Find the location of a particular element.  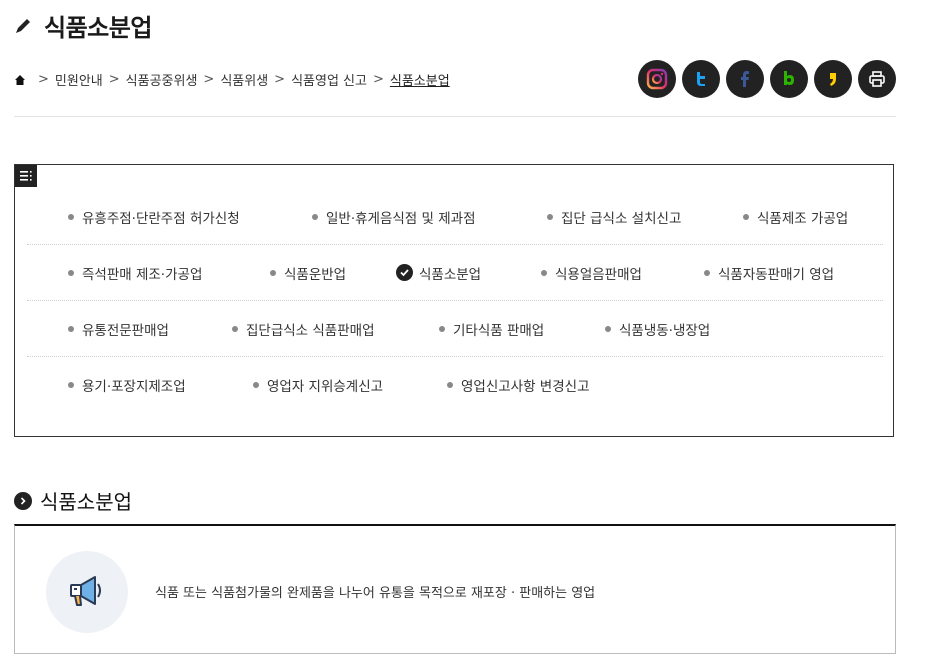

twitter-button is located at coordinates (701, 79).